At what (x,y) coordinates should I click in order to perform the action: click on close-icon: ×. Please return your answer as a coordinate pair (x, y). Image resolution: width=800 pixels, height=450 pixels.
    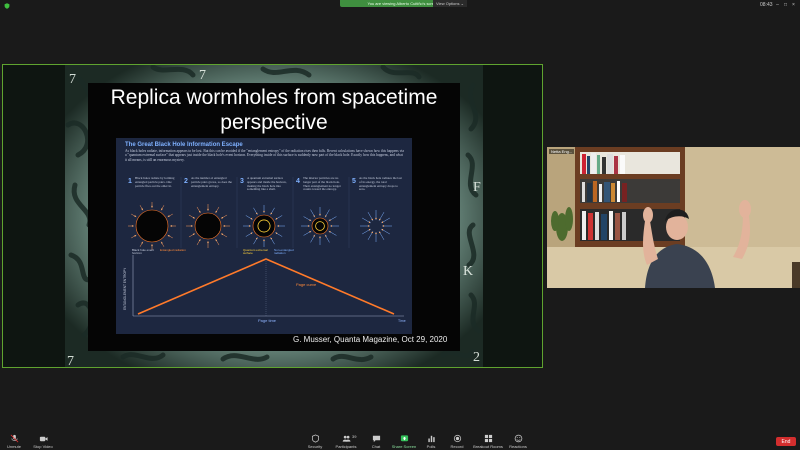
    Looking at the image, I should click on (793, 5).